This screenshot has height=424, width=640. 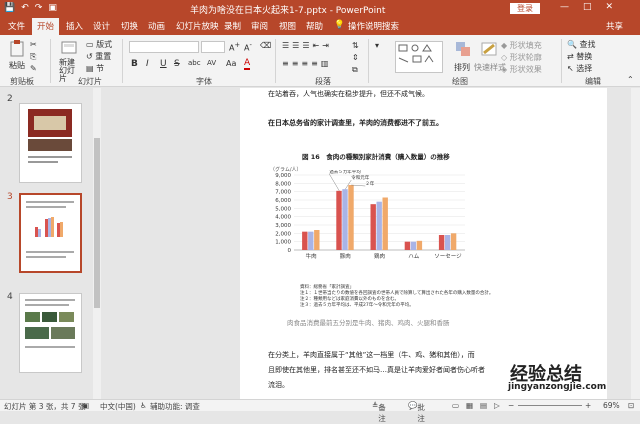 I want to click on shape-effect-button: ◈ 形状效果, so click(x=521, y=69).